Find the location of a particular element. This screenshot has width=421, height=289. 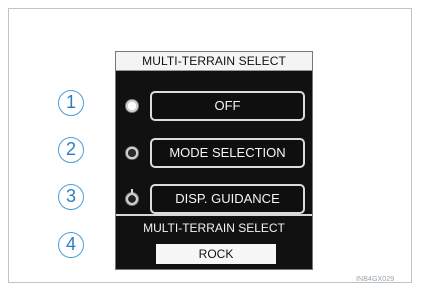

info-label: MULTI-TERRAIN SELECT is located at coordinates (214, 228).